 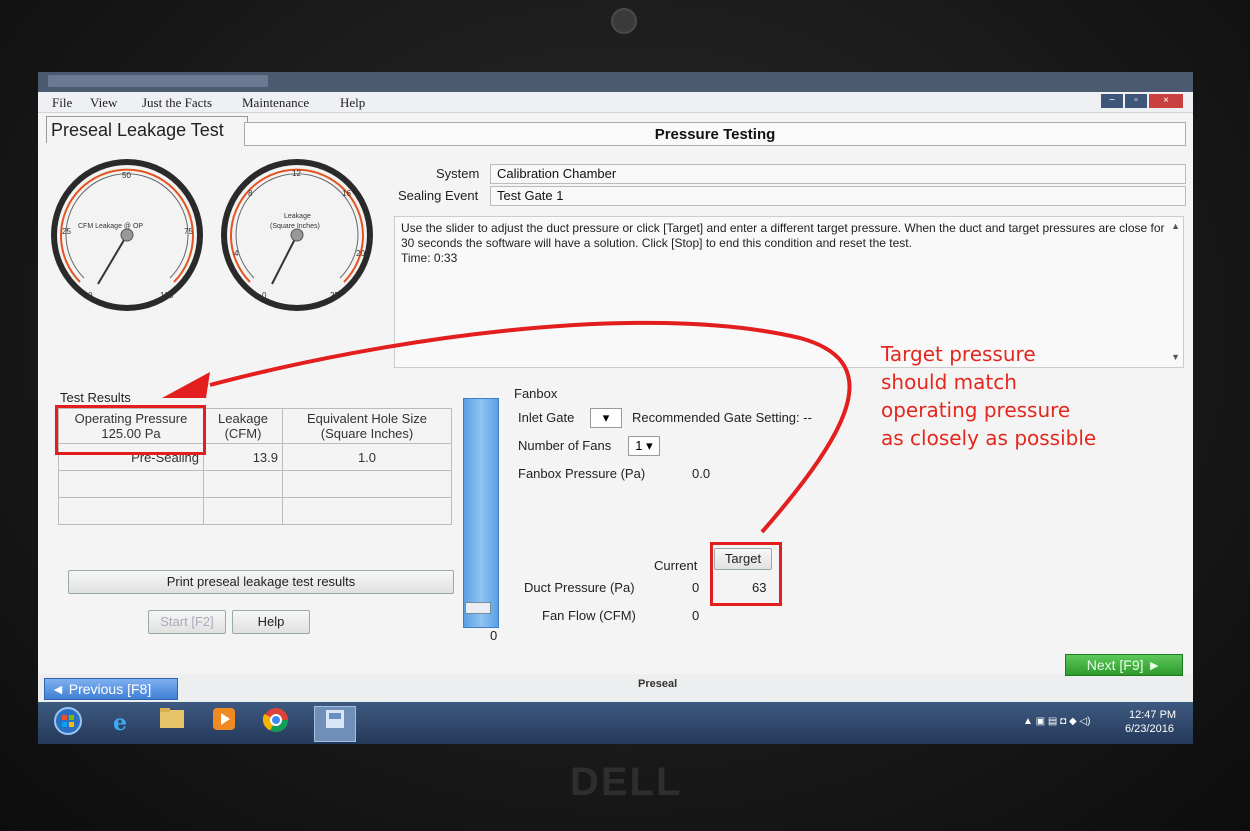 I want to click on annotation-line: as closely as possible, so click(x=989, y=438).